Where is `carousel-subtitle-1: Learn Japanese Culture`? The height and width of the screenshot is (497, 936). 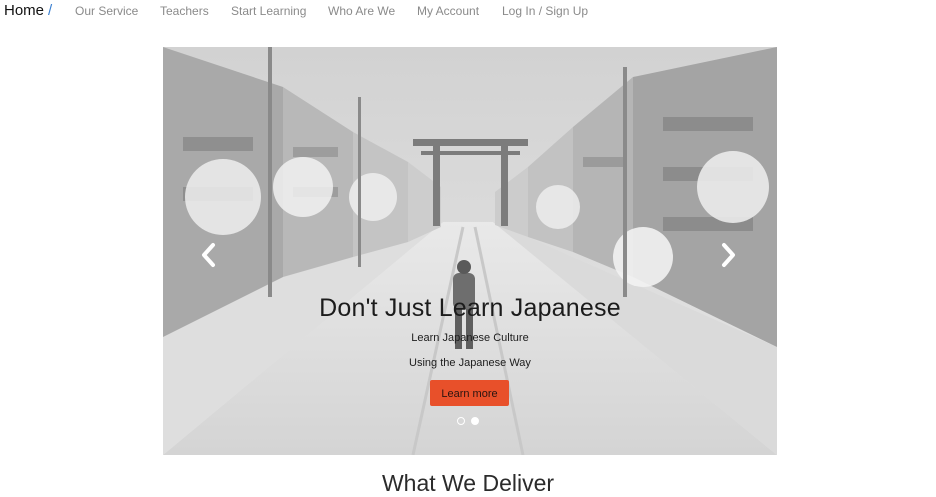 carousel-subtitle-1: Learn Japanese Culture is located at coordinates (470, 338).